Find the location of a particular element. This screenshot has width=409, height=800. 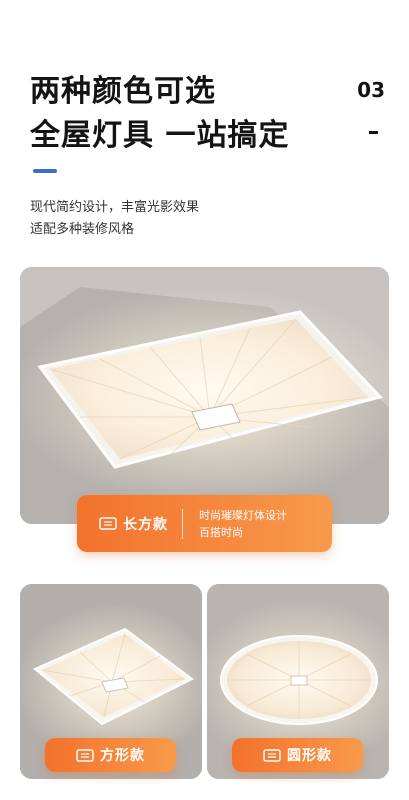

badge-separator is located at coordinates (182, 523).